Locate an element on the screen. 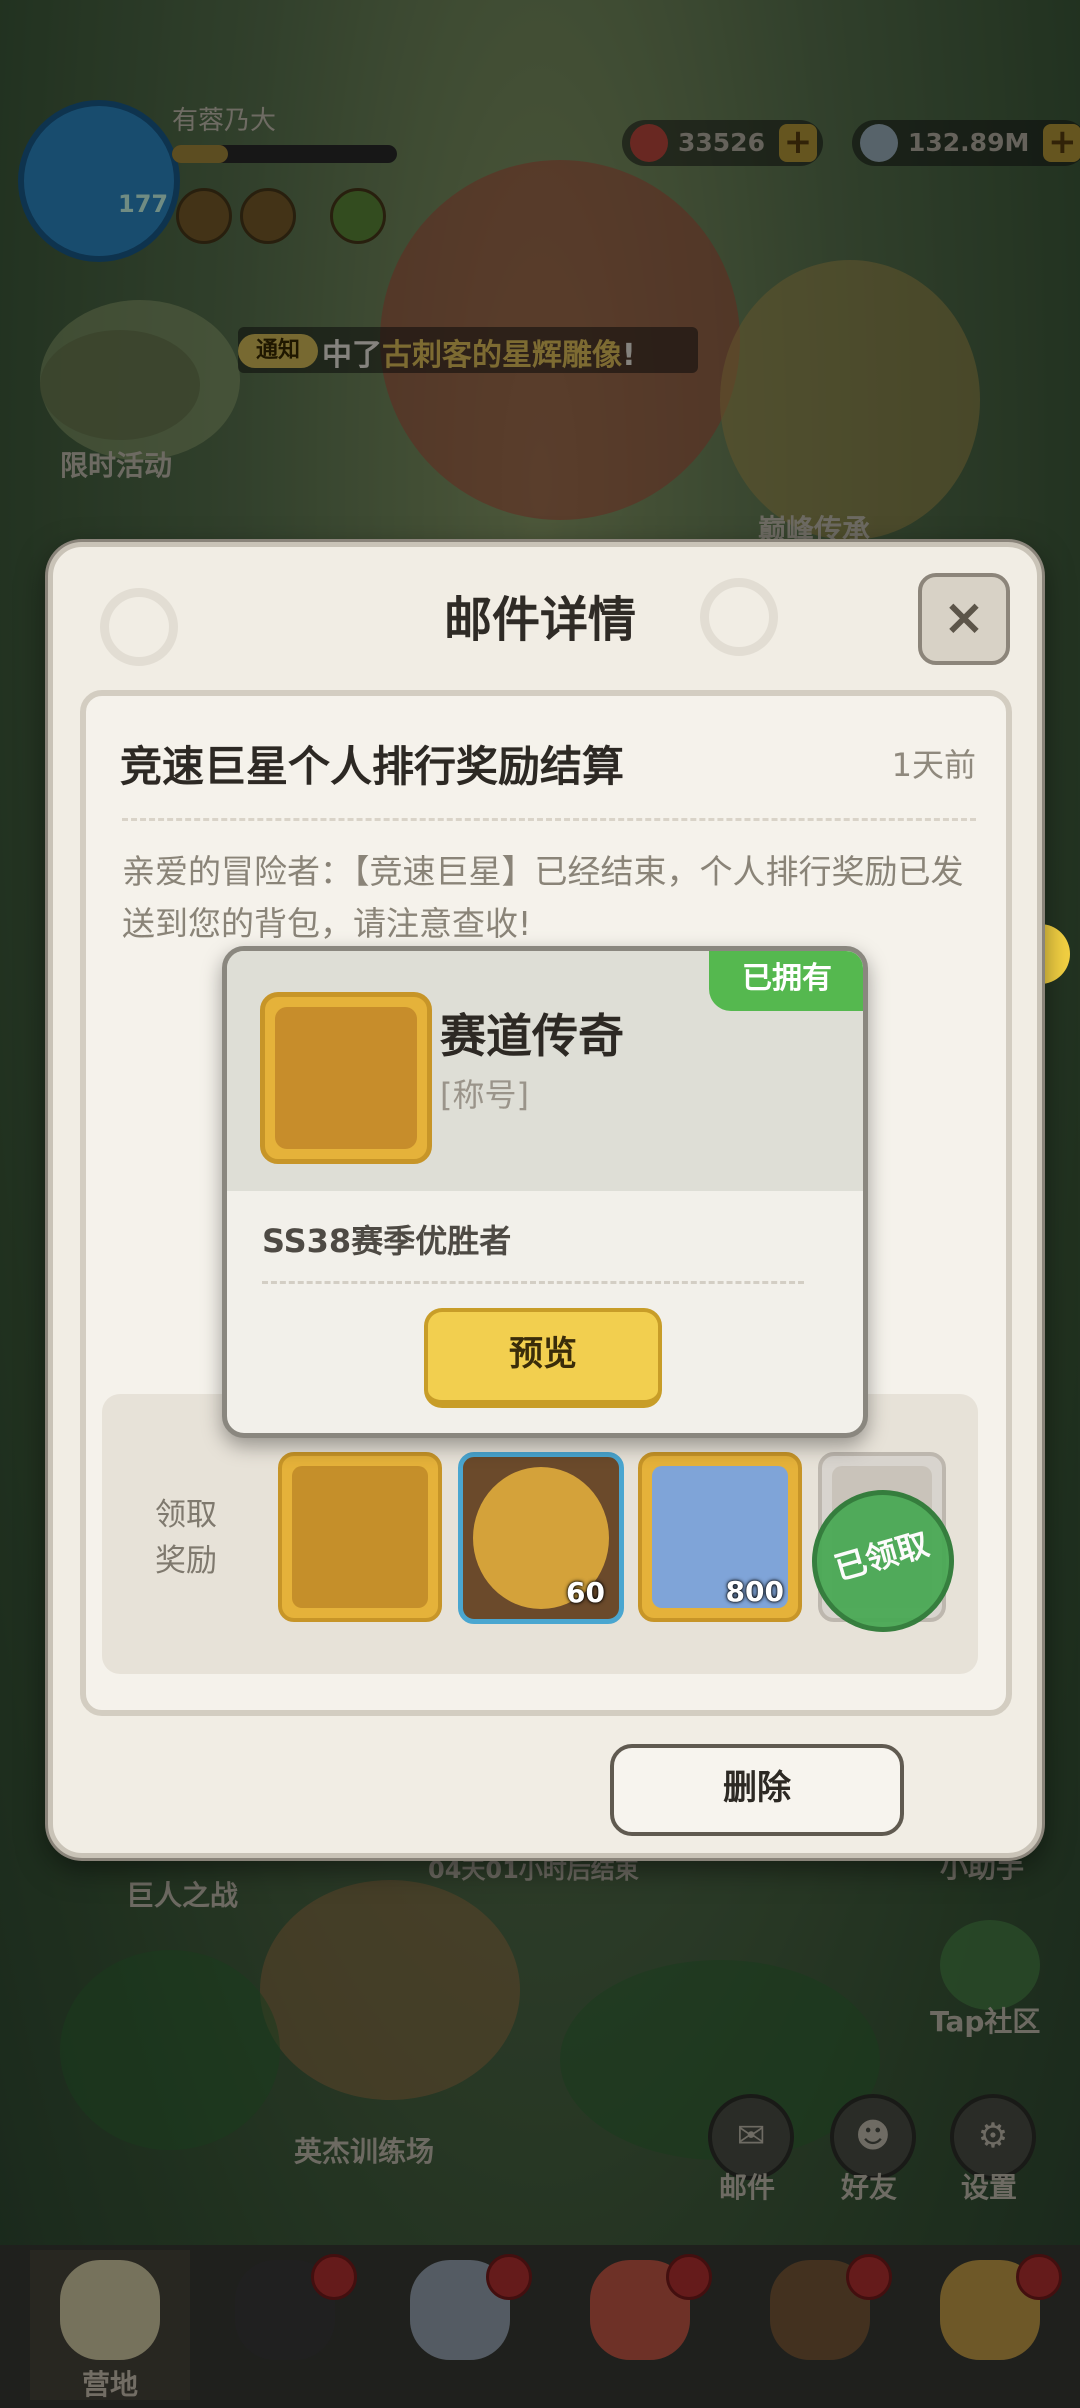  reward-label: 领取奖励 is located at coordinates (186, 1538).